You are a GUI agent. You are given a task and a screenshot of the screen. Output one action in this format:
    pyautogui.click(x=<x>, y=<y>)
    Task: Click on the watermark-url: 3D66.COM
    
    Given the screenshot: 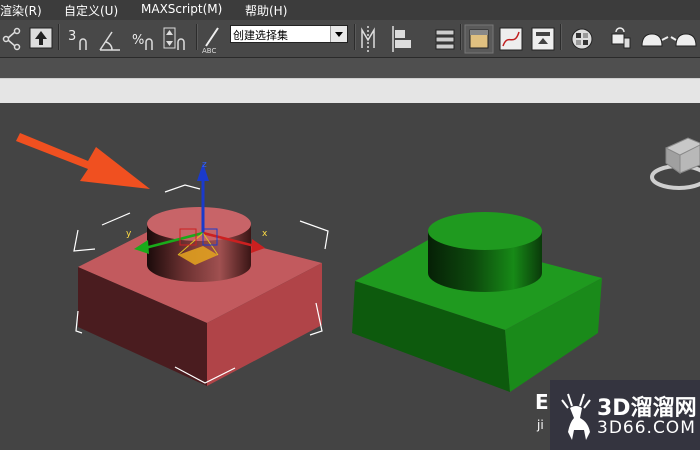 What is the action you would take?
    pyautogui.click(x=646, y=428)
    